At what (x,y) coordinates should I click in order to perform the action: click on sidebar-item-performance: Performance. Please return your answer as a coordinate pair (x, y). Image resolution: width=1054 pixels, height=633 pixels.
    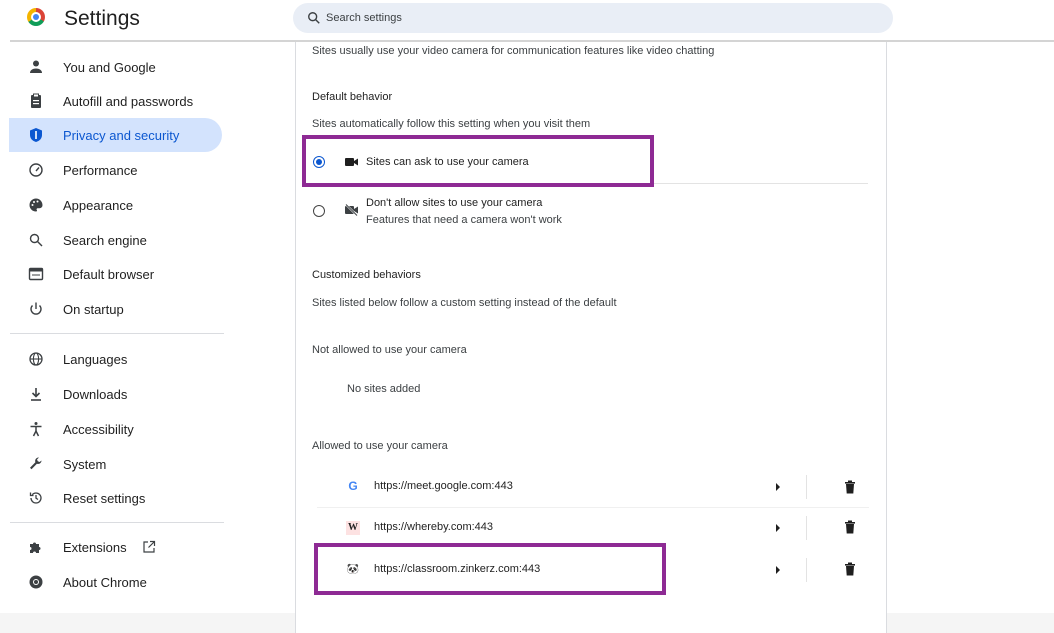
    Looking at the image, I should click on (115, 170).